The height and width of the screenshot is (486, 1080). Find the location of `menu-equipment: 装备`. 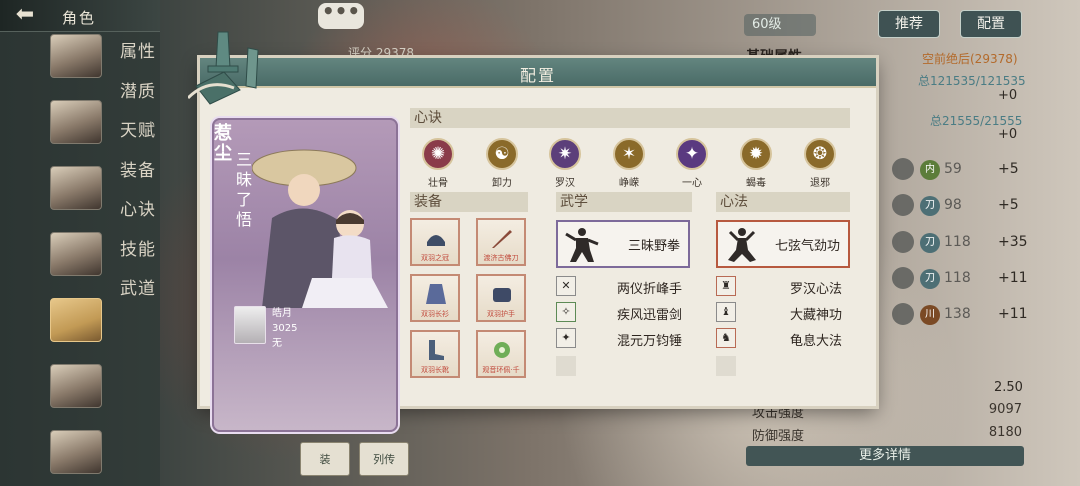

menu-equipment: 装备 is located at coordinates (145, 179).